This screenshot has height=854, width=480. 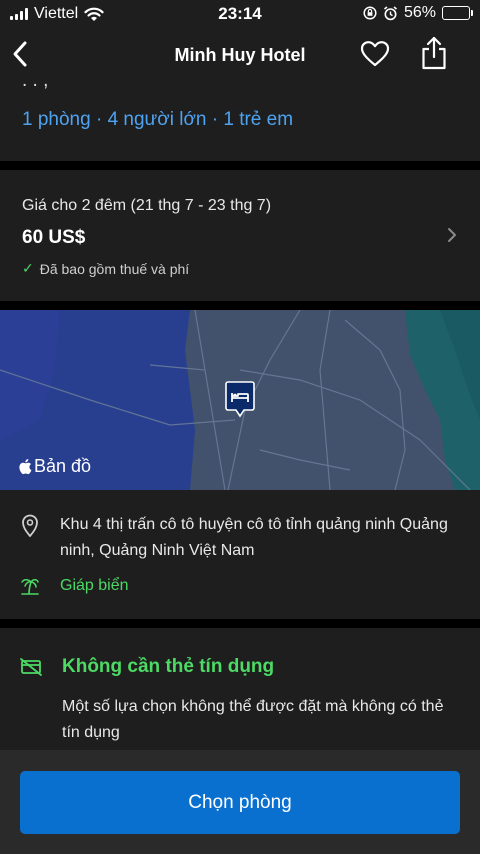 I want to click on status-right: 56%, so click(x=418, y=13).